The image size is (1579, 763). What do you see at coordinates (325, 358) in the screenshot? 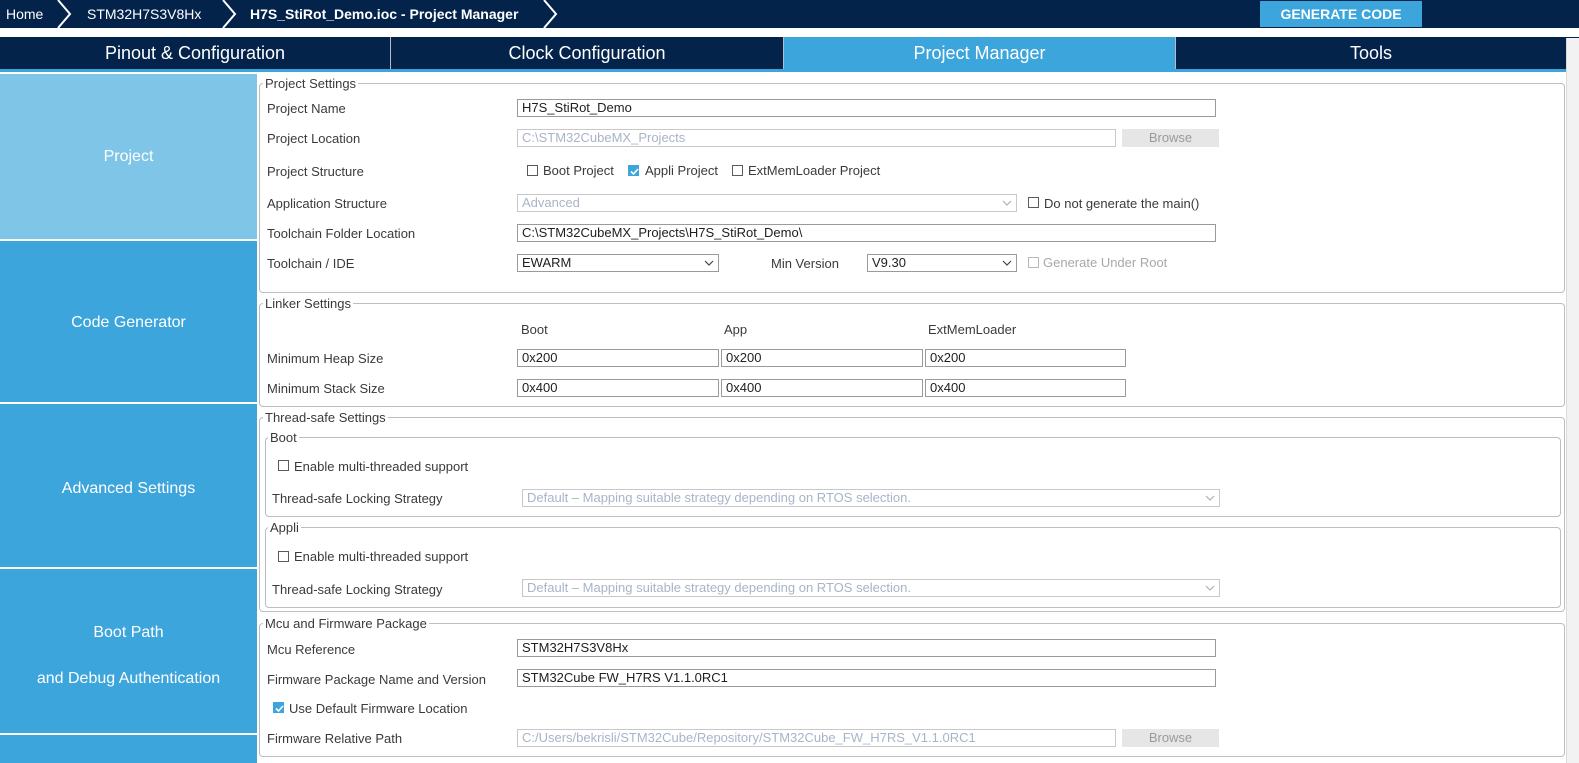
I see `heap-size-label: Minimum Heap Size` at bounding box center [325, 358].